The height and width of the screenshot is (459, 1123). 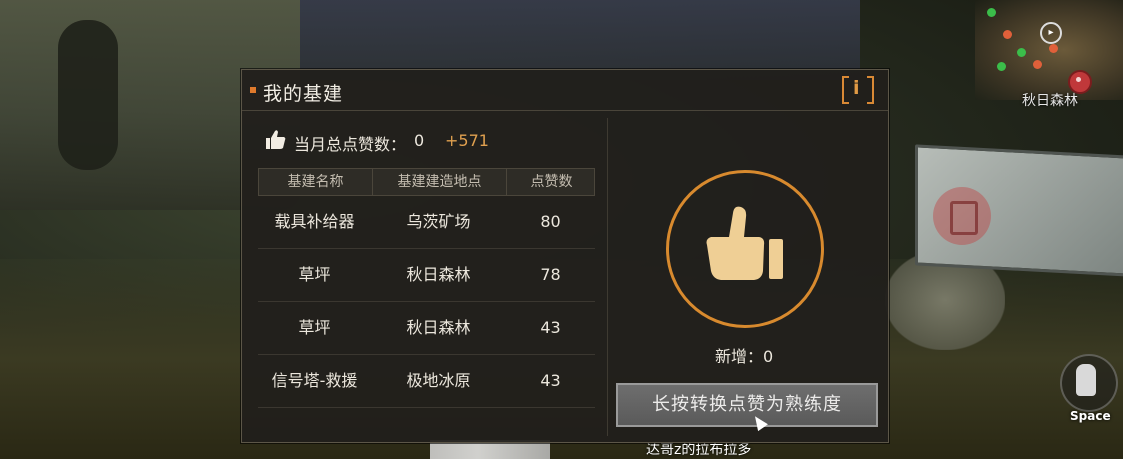 I want to click on minimap, so click(x=1049, y=50).